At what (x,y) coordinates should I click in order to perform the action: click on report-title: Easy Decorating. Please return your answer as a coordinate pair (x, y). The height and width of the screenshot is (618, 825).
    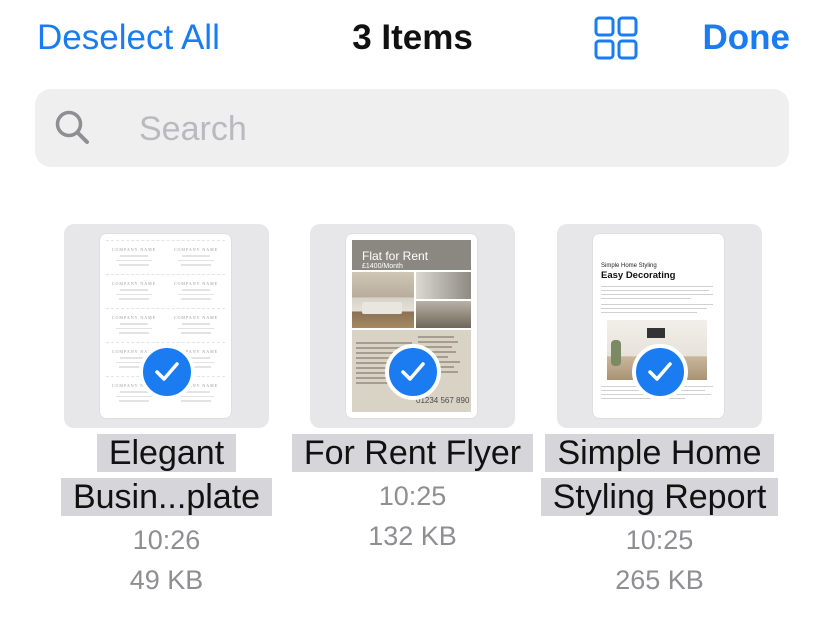
    Looking at the image, I should click on (638, 275).